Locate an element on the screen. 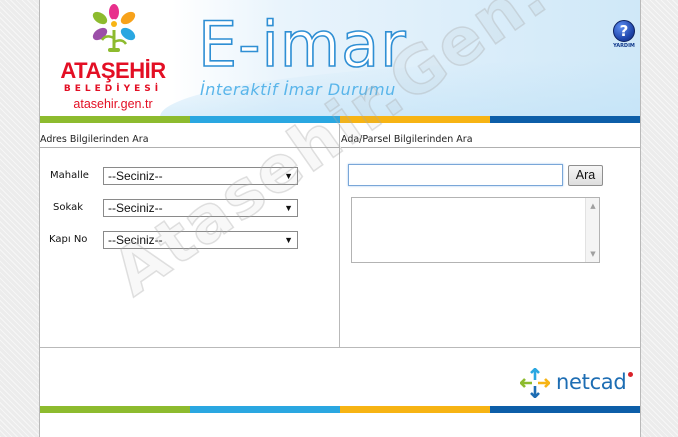 The height and width of the screenshot is (437, 678). scroll-up-icon: ▲ is located at coordinates (593, 206).